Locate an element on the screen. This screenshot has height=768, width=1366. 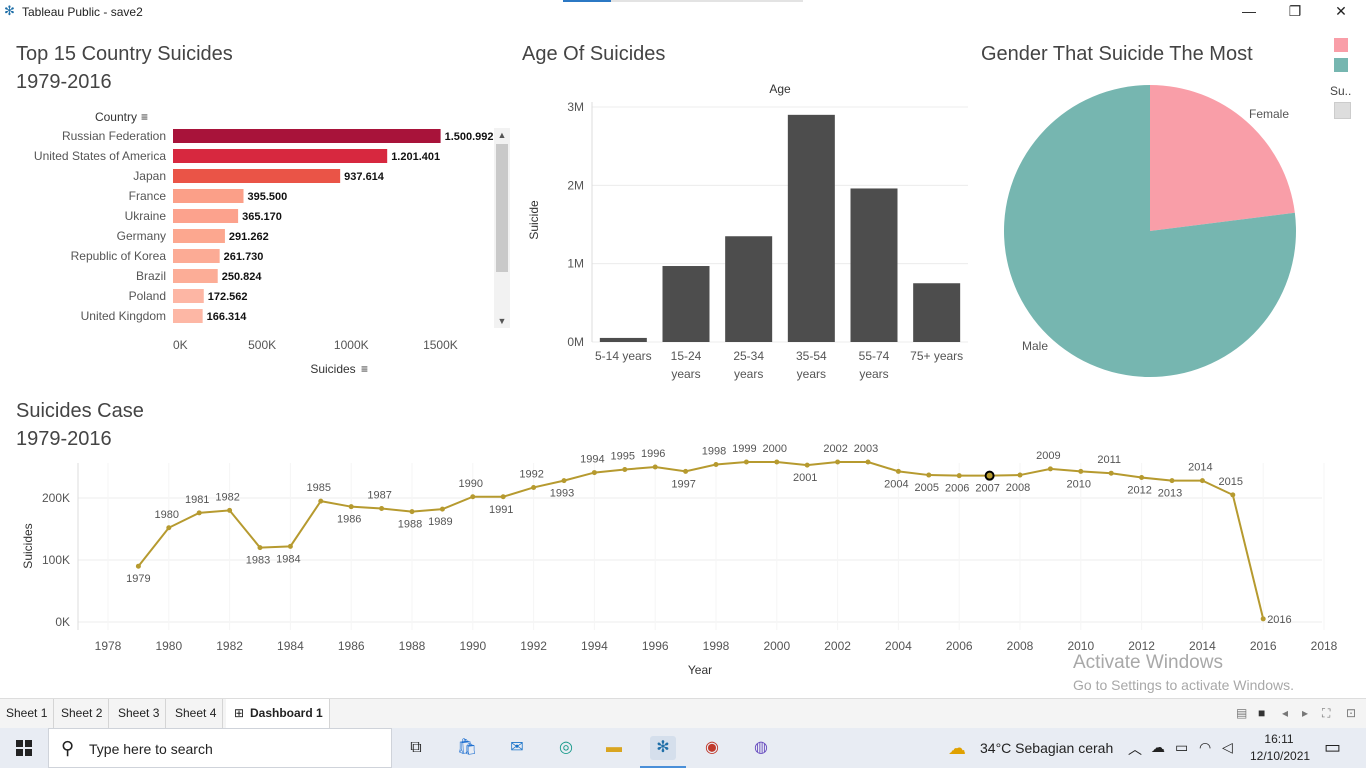
gender-pie-chart: Female Male is located at coordinates (1155, 235).